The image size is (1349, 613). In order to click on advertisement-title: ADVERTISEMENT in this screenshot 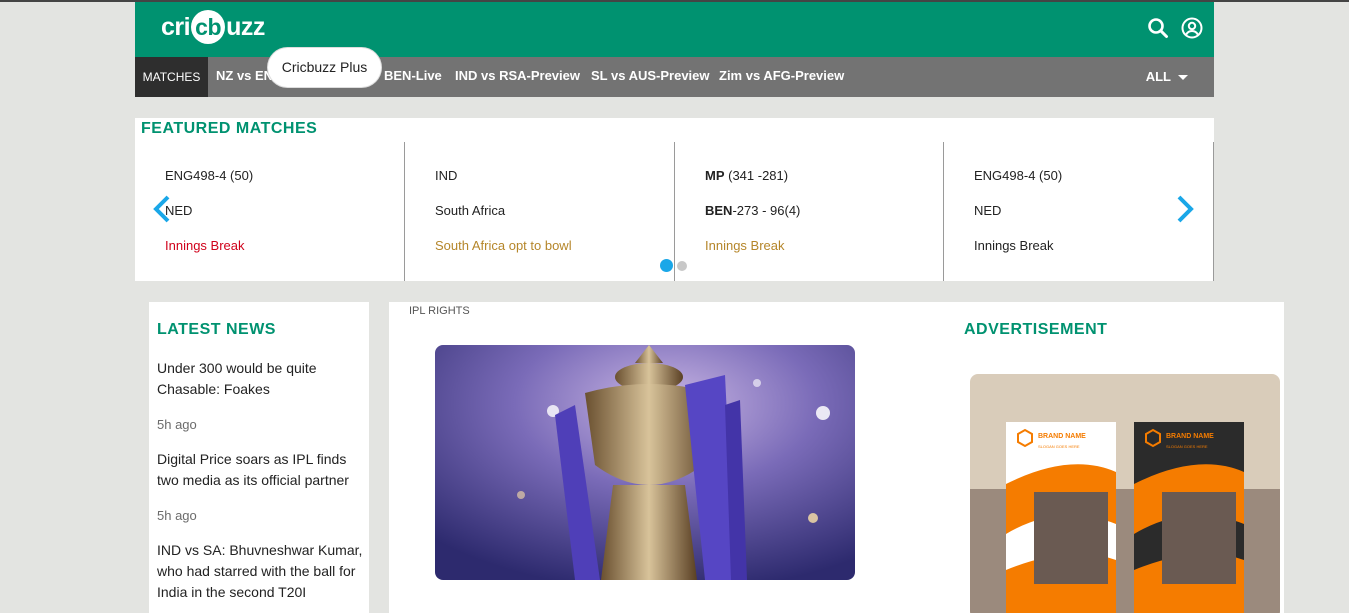, I will do `click(1036, 329)`.